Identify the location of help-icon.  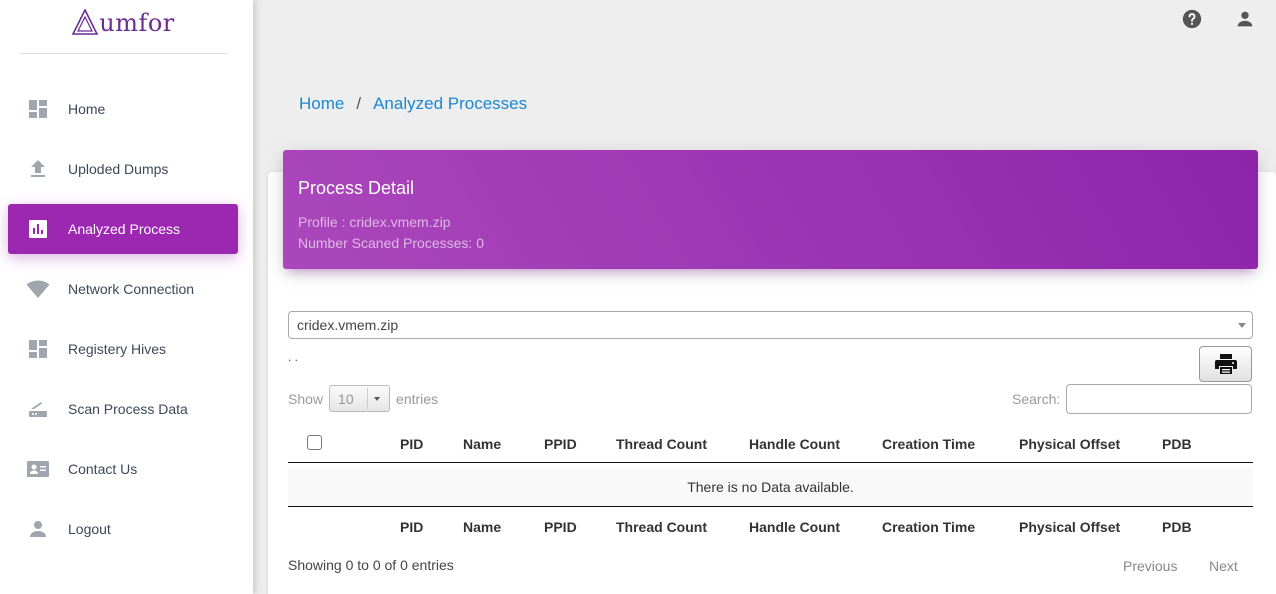
(1192, 19).